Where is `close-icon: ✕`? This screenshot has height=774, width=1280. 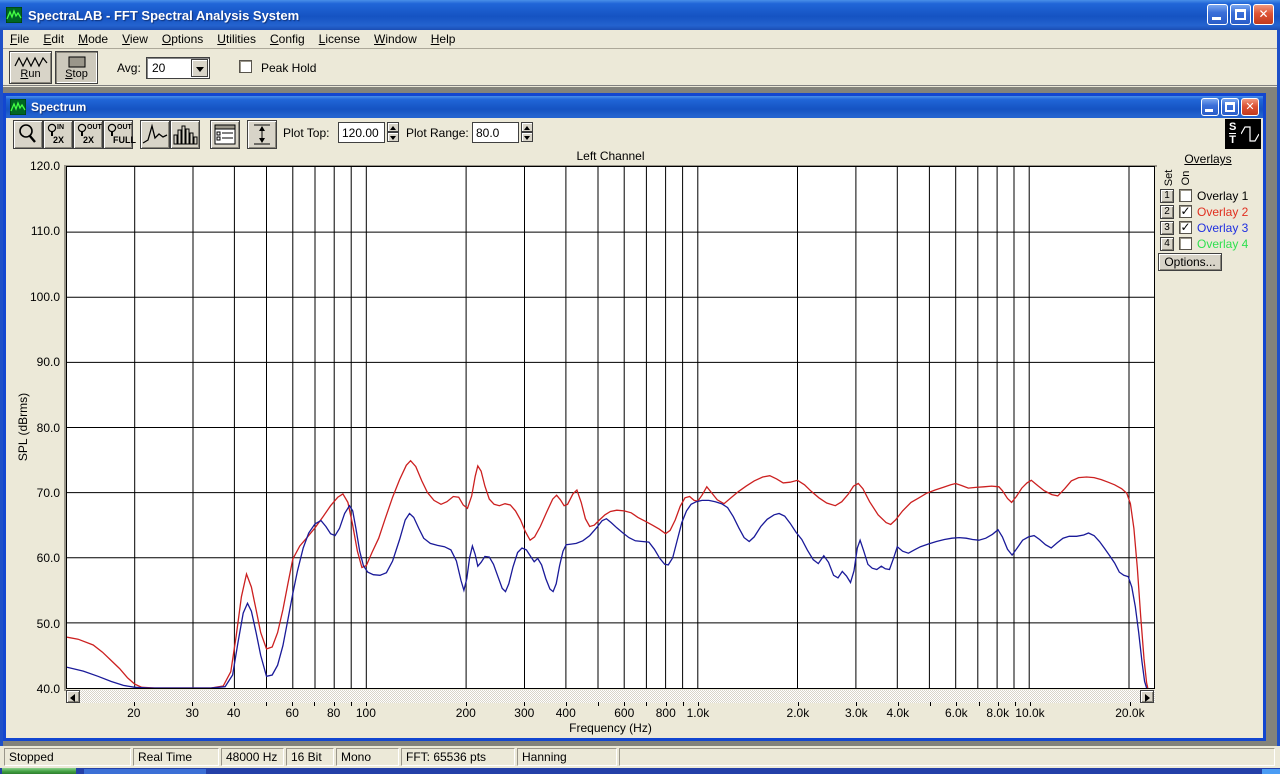
close-icon: ✕ is located at coordinates (1250, 107).